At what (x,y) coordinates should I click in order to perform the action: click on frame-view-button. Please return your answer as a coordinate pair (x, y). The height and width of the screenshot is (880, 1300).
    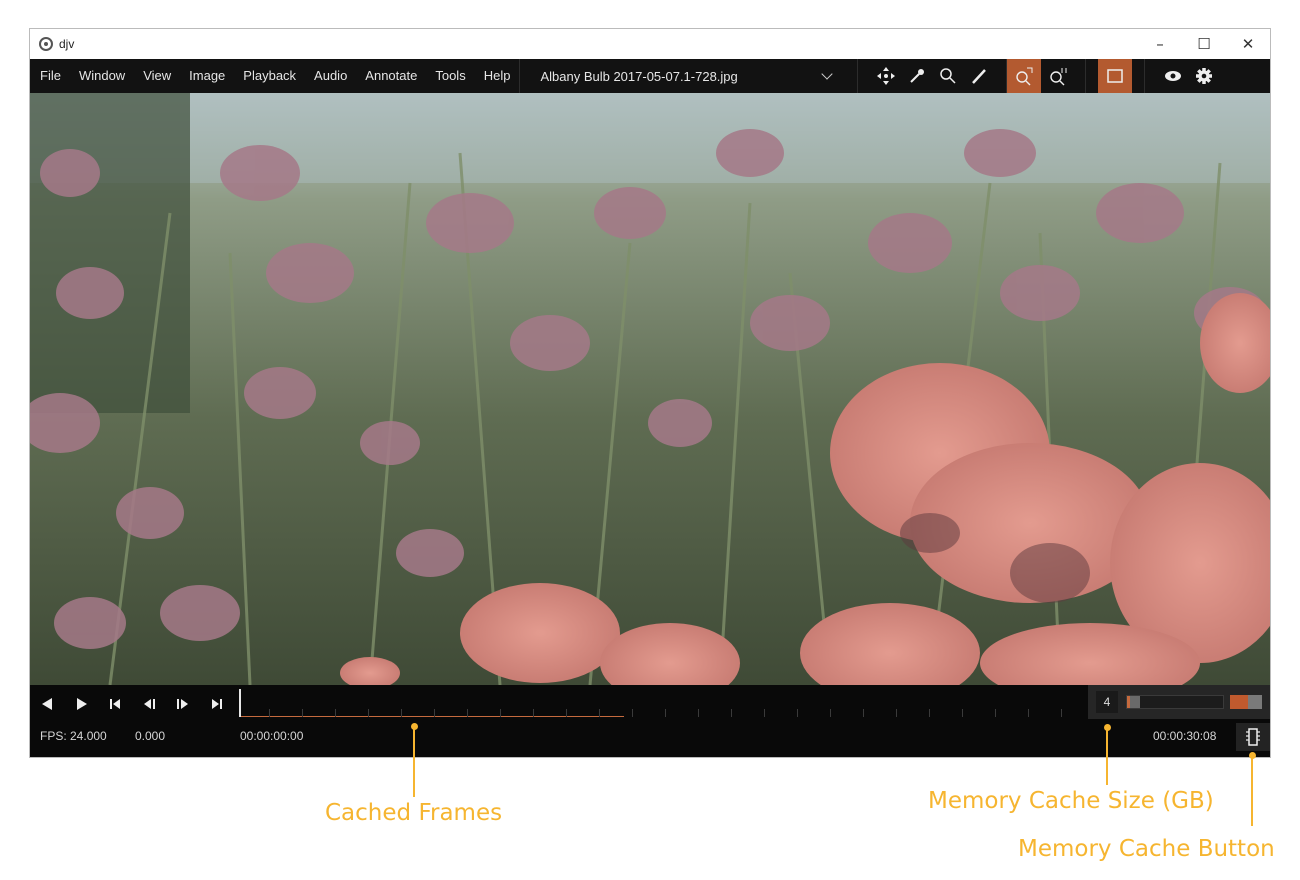
    Looking at the image, I should click on (1115, 76).